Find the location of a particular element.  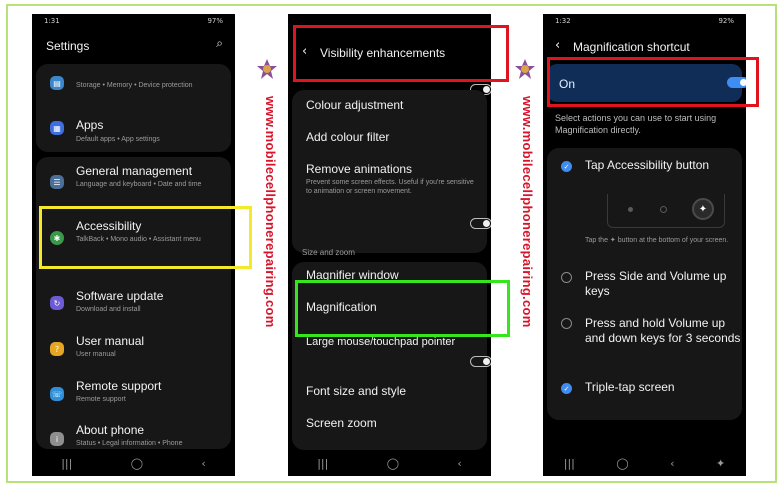

status-battery: 92% is located at coordinates (726, 21).